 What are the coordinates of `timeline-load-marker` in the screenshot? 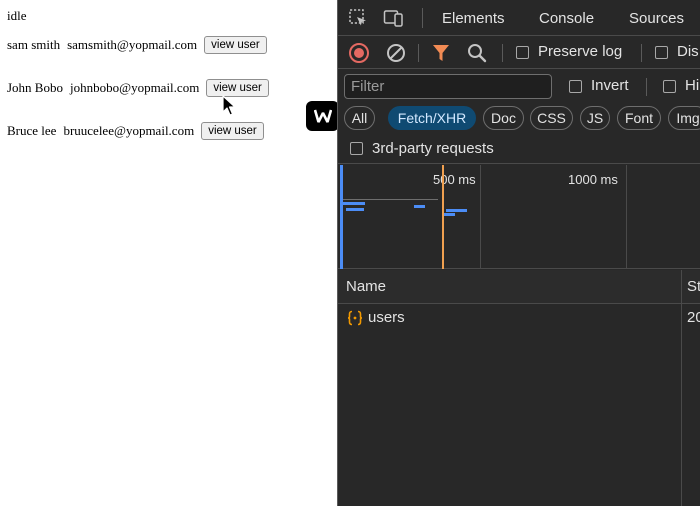 It's located at (443, 217).